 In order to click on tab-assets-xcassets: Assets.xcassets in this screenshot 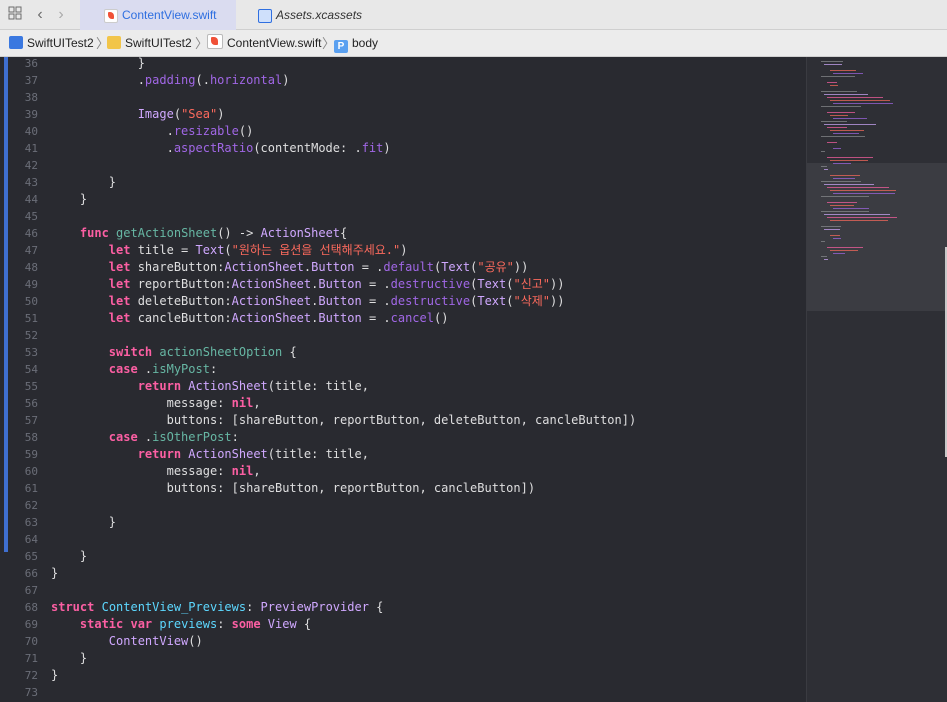, I will do `click(320, 15)`.